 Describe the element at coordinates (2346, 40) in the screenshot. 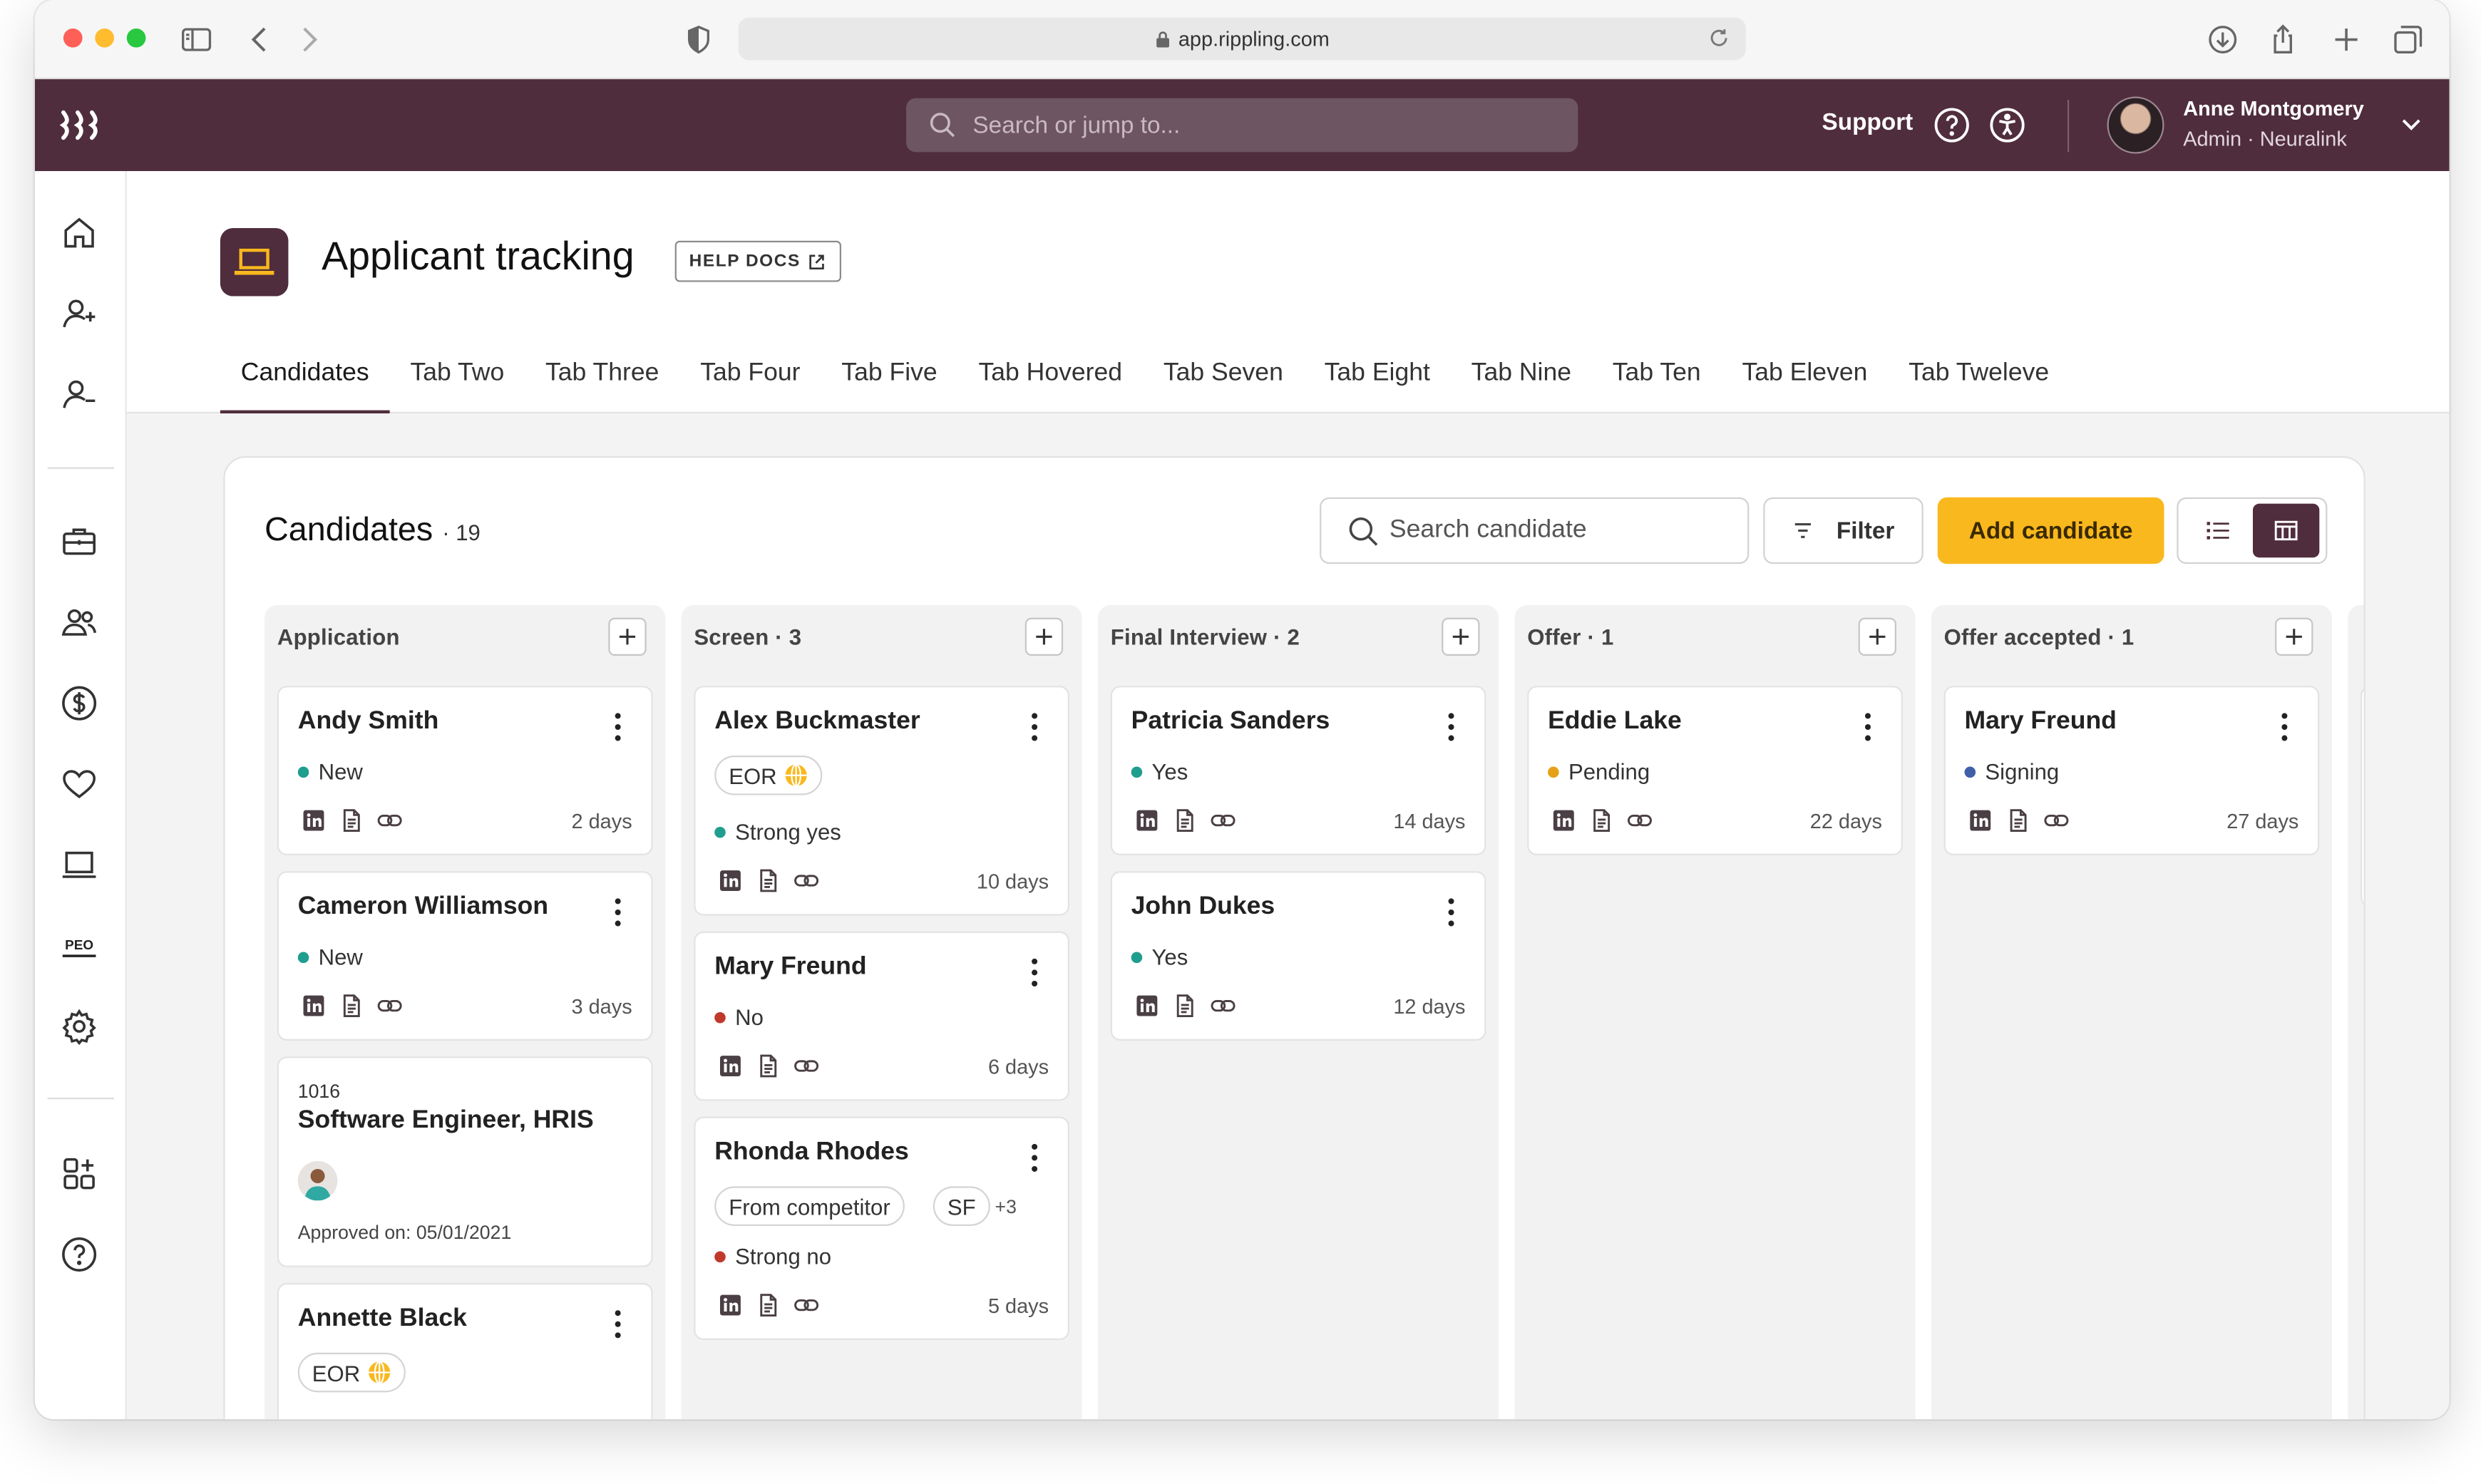

I see `new-tab-icon` at that location.